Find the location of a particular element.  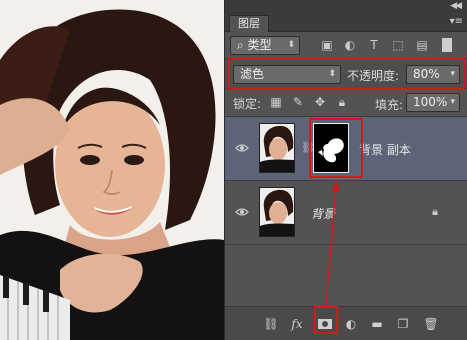

annotation-arrow is located at coordinates (332, 243).